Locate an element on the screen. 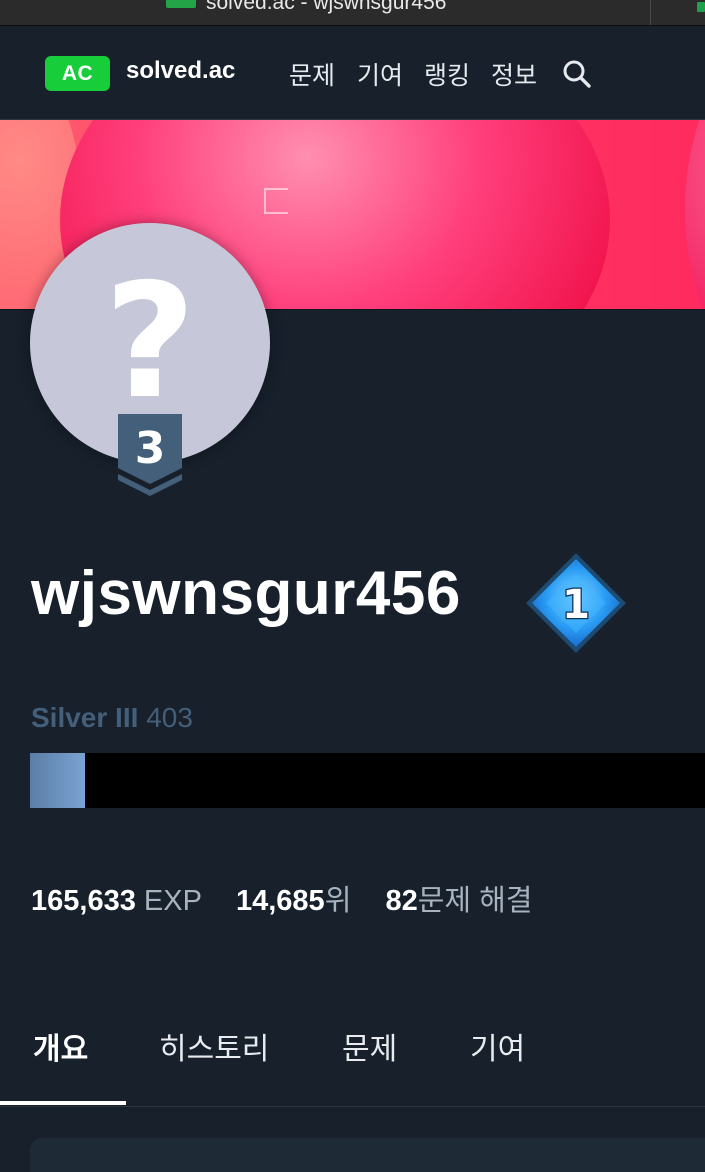  tab-divider is located at coordinates (650, 12).